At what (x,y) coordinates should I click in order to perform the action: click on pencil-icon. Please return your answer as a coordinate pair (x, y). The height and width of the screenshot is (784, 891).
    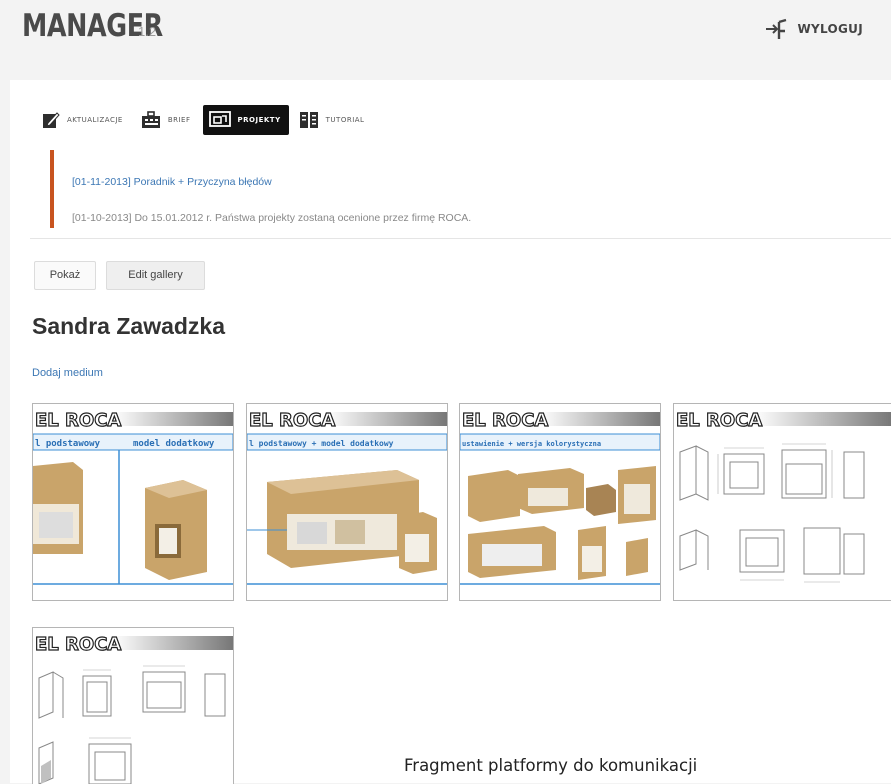
    Looking at the image, I should click on (51, 120).